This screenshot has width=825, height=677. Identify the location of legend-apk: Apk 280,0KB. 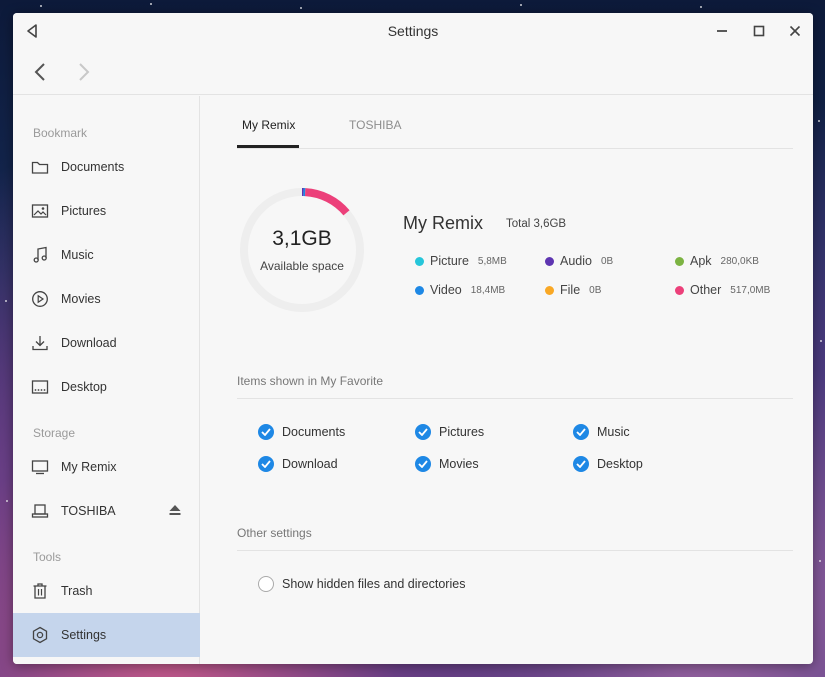
(717, 261).